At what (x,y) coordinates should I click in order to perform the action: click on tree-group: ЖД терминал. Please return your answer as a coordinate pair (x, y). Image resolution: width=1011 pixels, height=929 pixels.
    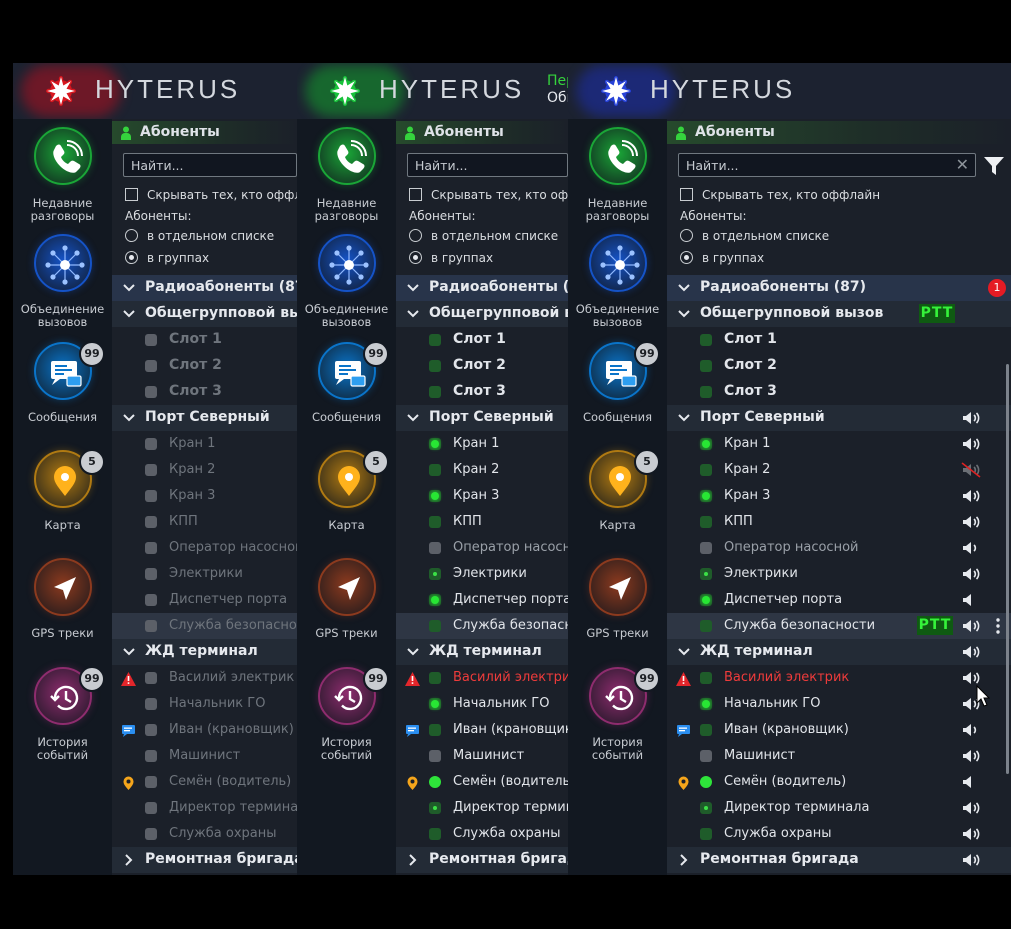
    Looking at the image, I should click on (204, 652).